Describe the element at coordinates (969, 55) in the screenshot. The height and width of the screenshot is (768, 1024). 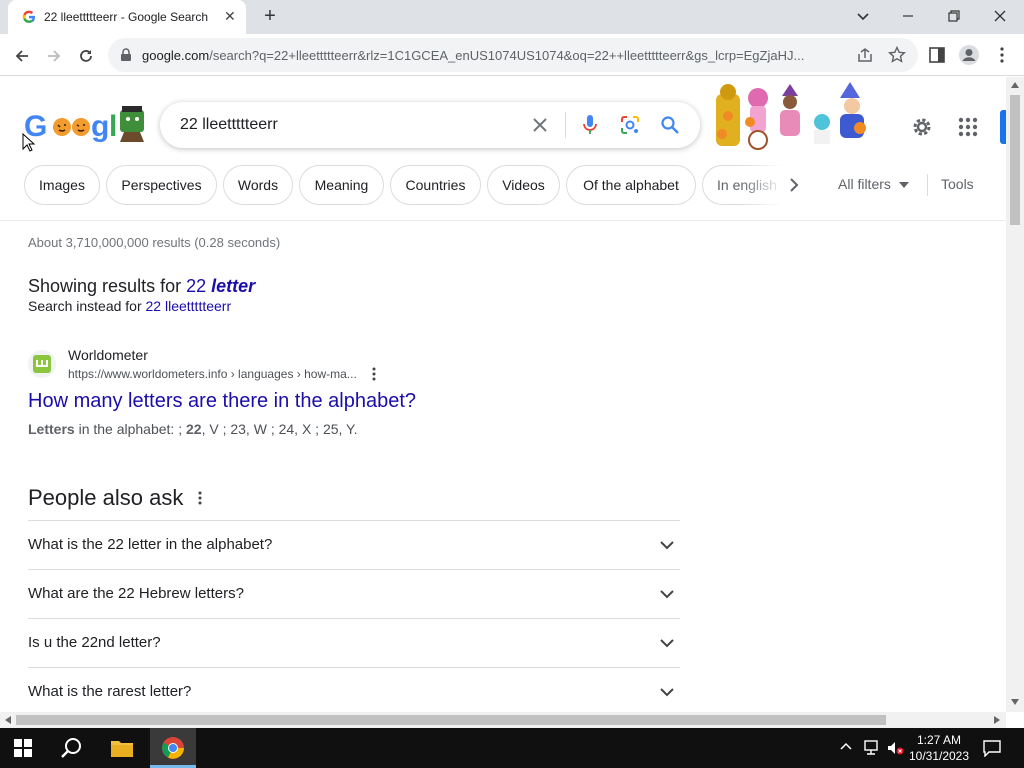
I see `profile-avatar-icon` at that location.